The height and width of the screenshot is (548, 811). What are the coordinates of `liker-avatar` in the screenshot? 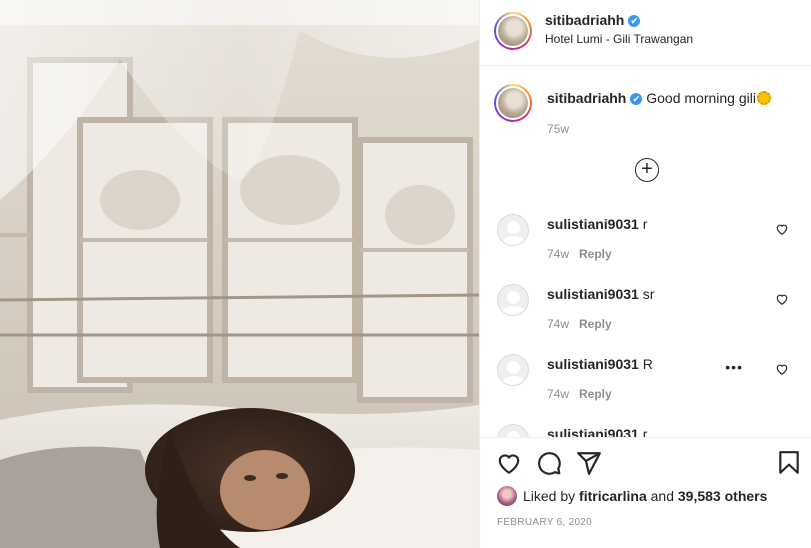 It's located at (507, 496).